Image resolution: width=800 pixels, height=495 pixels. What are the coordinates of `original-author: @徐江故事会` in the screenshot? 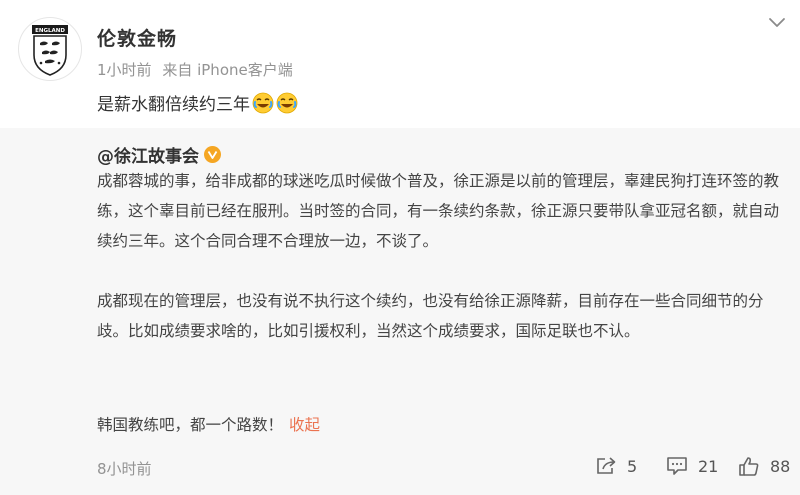 It's located at (159, 154).